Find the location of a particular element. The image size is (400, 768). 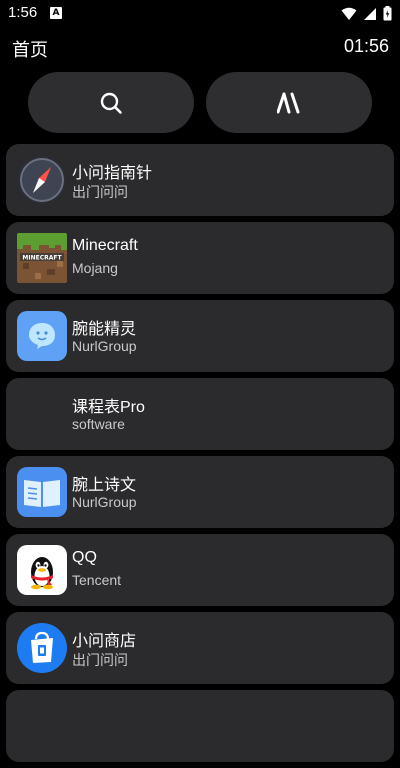

list-item is located at coordinates (200, 726).